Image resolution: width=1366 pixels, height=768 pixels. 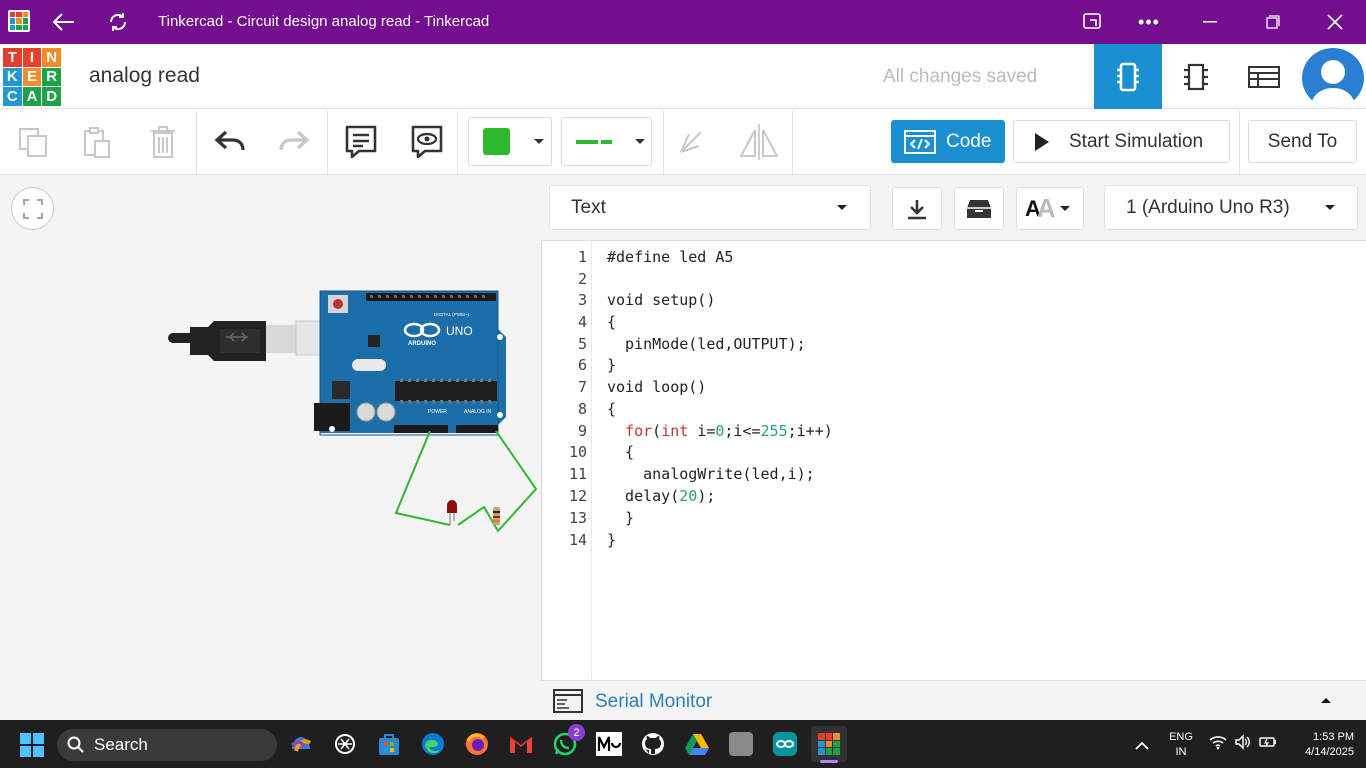 What do you see at coordinates (741, 744) in the screenshot?
I see `blank-app-icon` at bounding box center [741, 744].